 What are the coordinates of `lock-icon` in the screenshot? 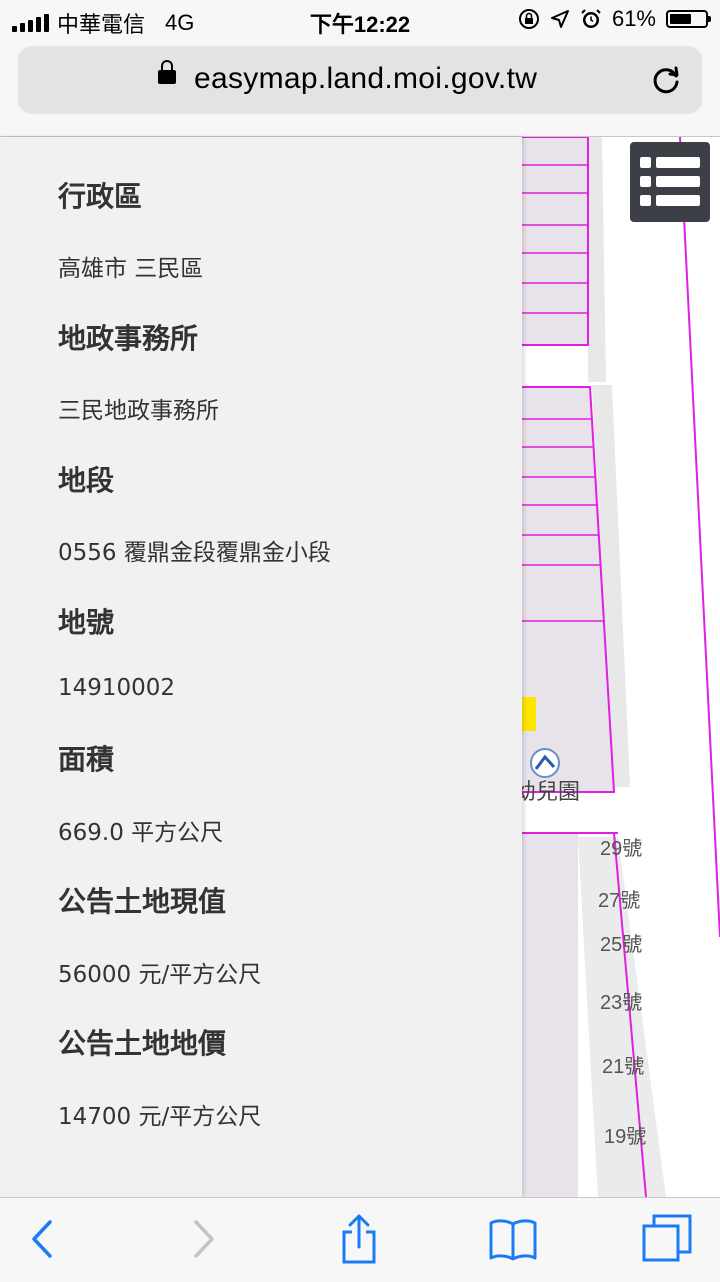 It's located at (167, 72).